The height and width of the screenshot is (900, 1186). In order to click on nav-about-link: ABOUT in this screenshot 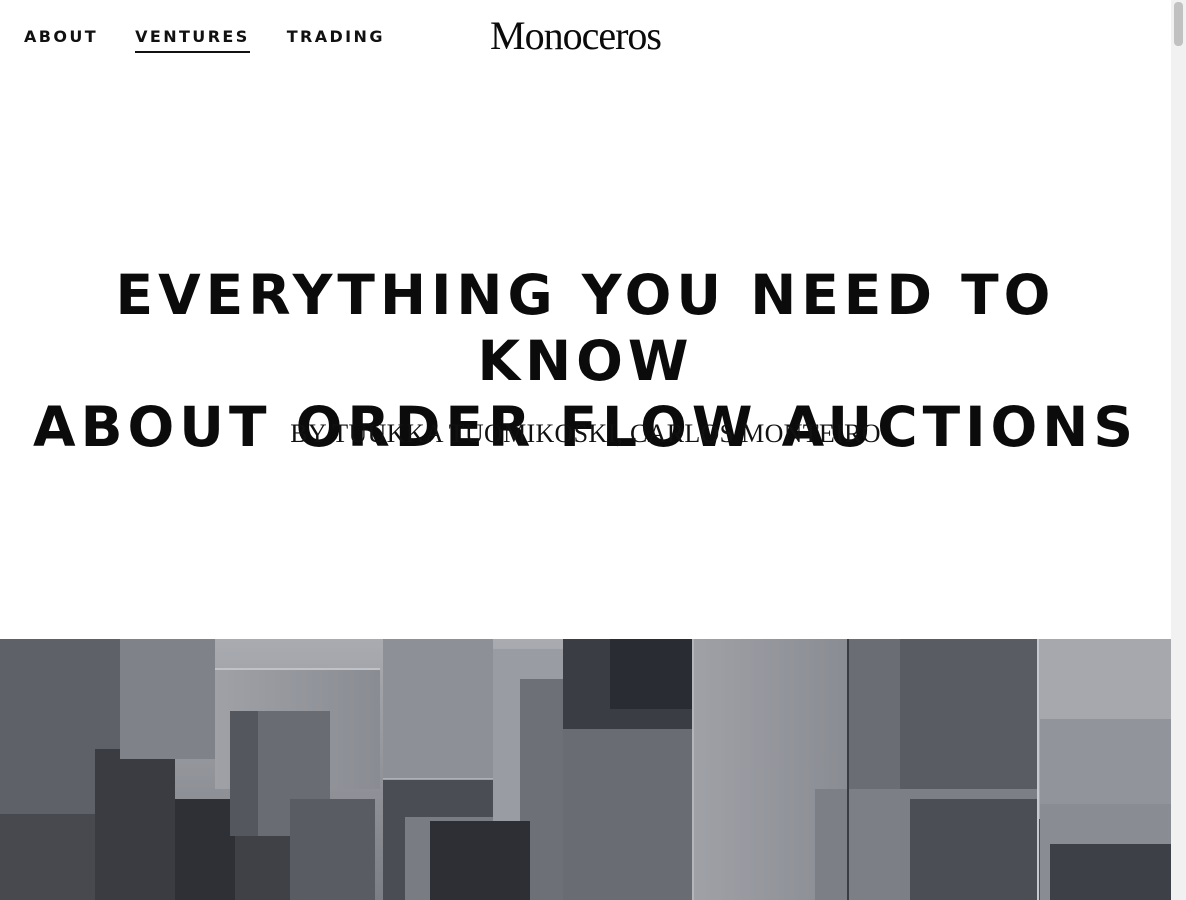, I will do `click(61, 38)`.